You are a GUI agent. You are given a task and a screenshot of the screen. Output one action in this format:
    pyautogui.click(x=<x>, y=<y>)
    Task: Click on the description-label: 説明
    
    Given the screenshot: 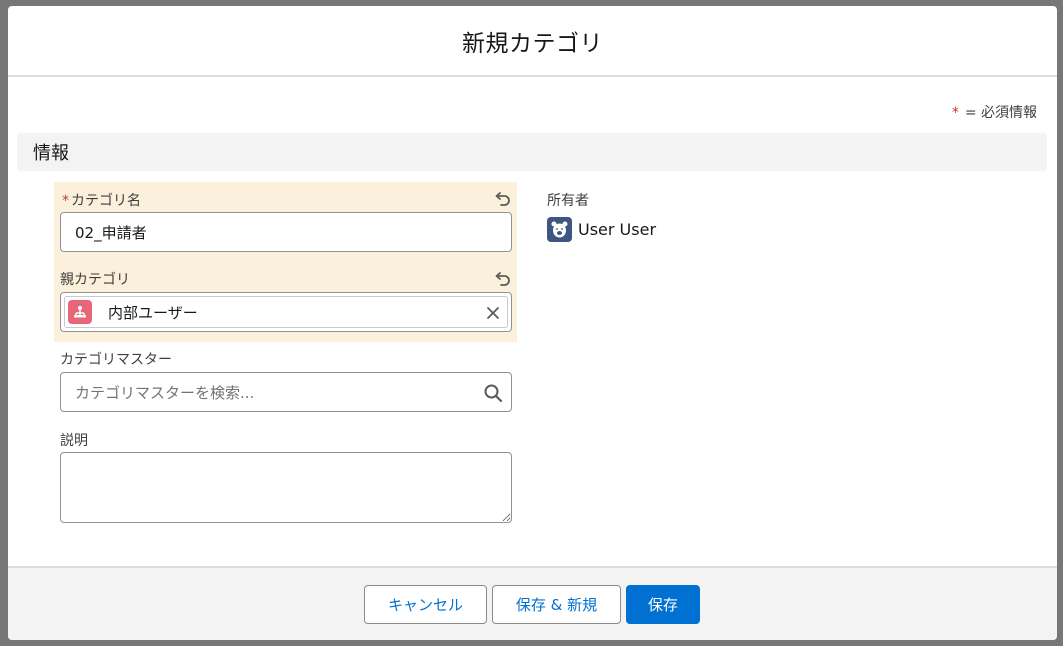 What is the action you would take?
    pyautogui.click(x=74, y=441)
    